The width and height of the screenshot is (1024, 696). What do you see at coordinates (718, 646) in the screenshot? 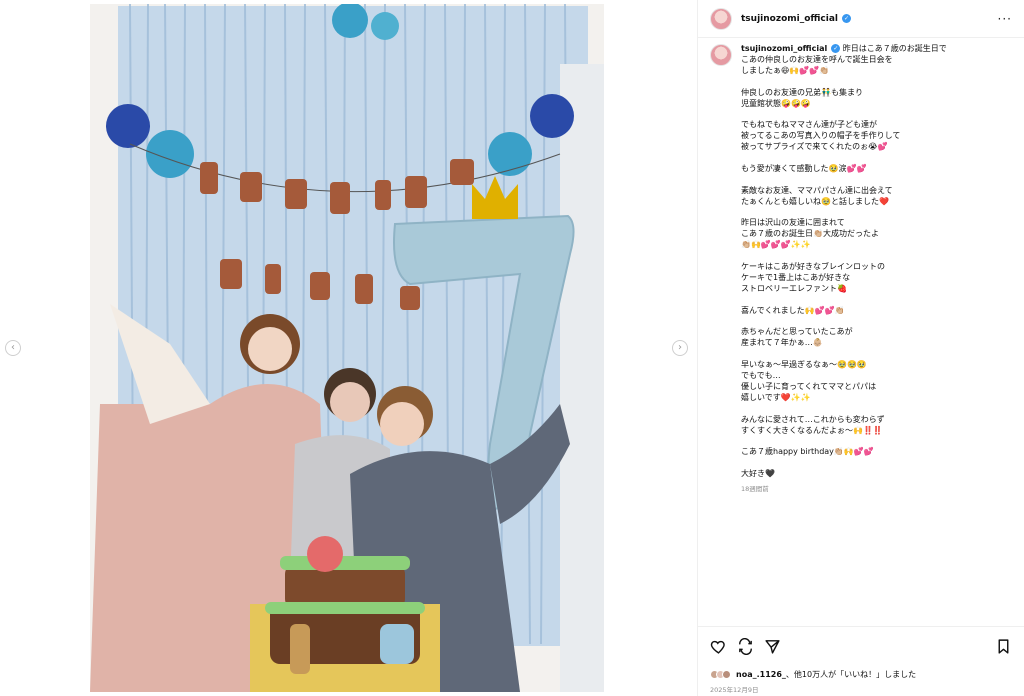
I see `heart-icon` at bounding box center [718, 646].